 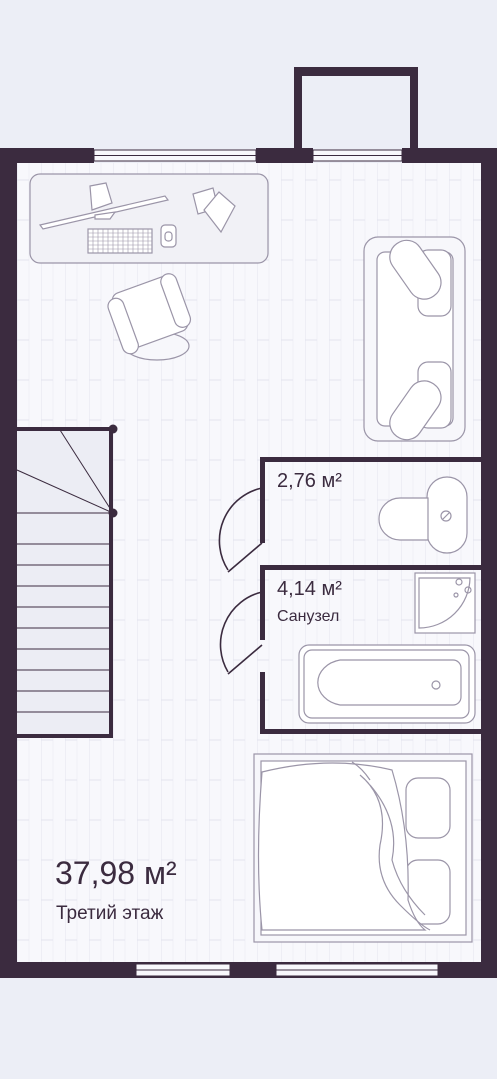 I want to click on floor-name-label: Третий этаж, so click(x=110, y=913).